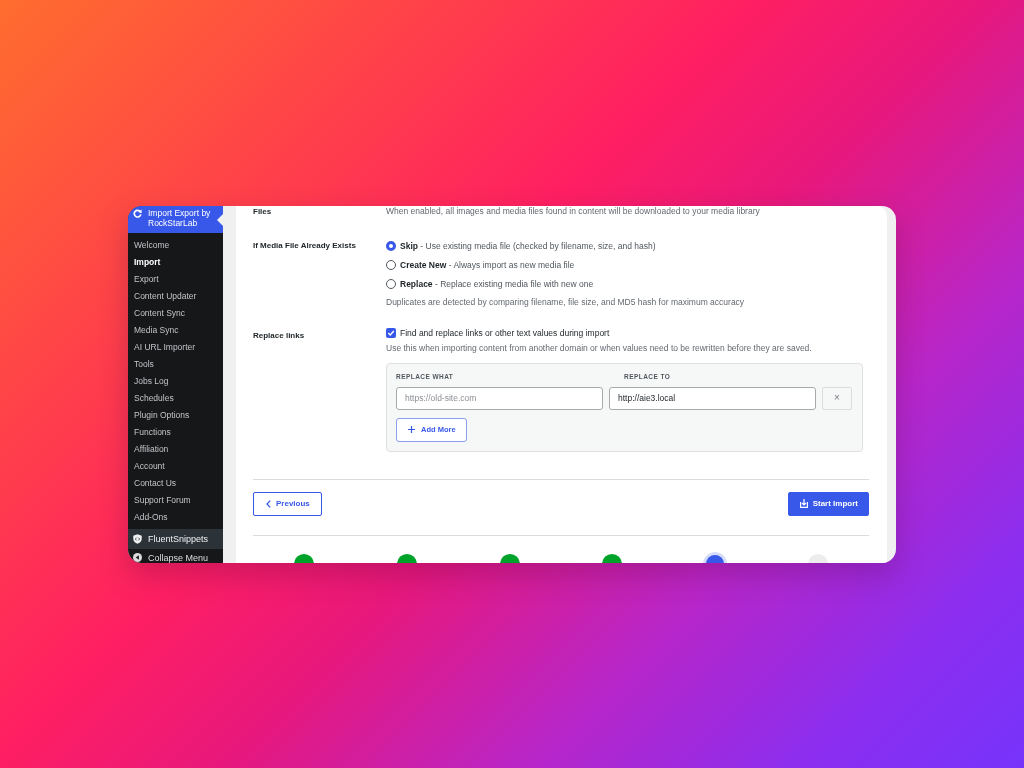  Describe the element at coordinates (148, 449) in the screenshot. I see `submenu-item: Affiliation` at that location.